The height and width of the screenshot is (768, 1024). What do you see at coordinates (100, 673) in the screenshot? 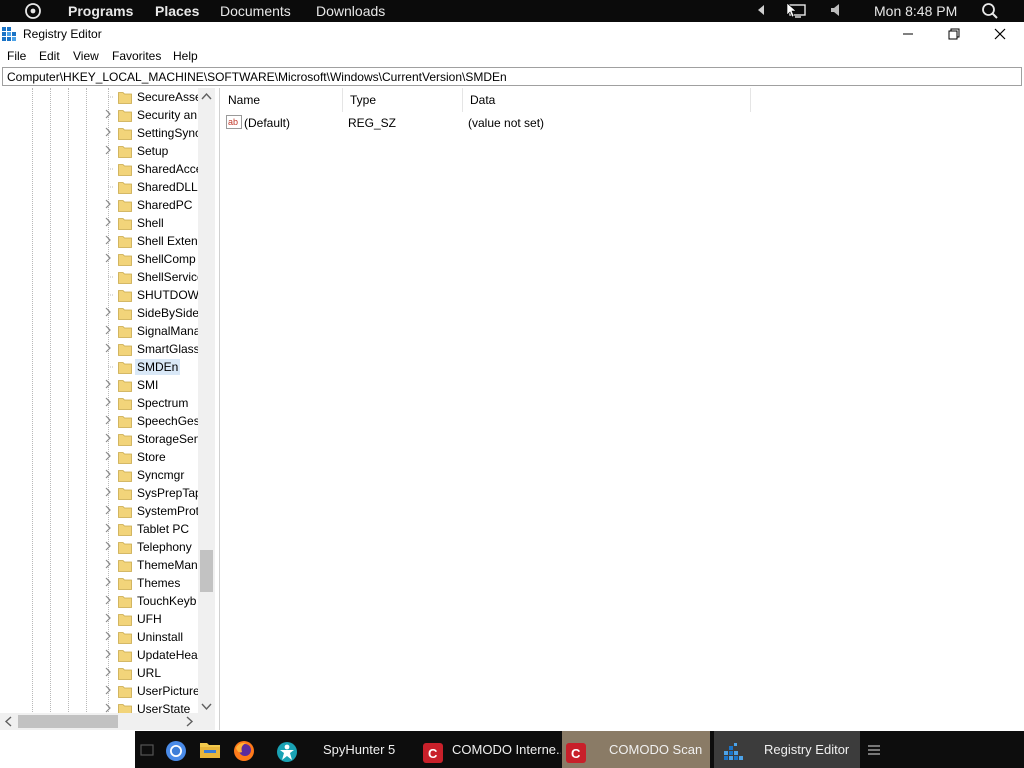
I see `tree-item: URL` at bounding box center [100, 673].